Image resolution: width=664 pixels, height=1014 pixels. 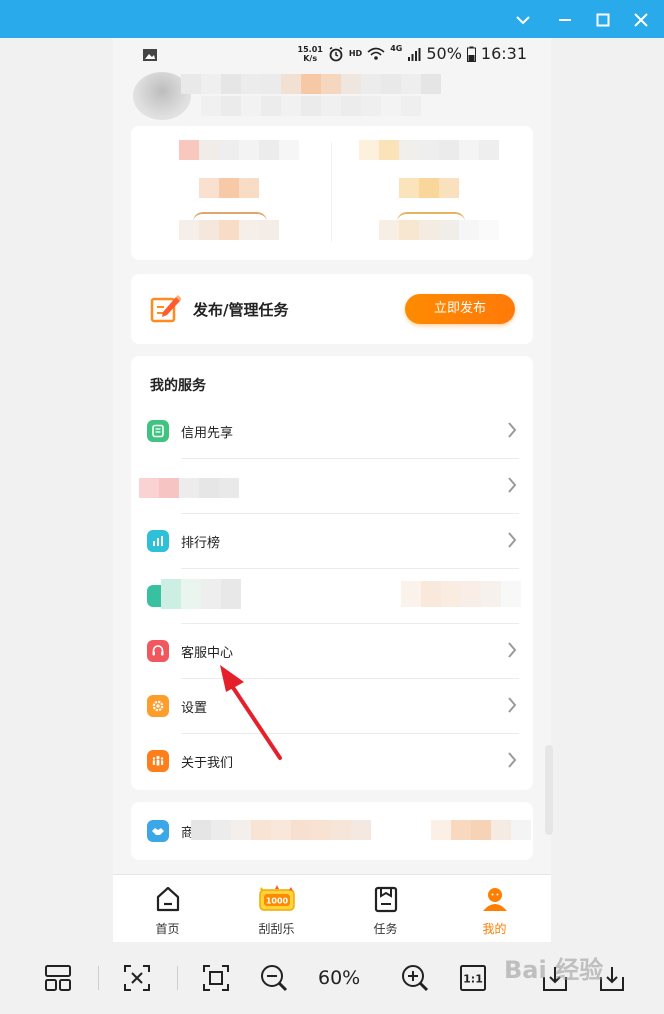 I want to click on zoom-level: 60%, so click(x=339, y=978).